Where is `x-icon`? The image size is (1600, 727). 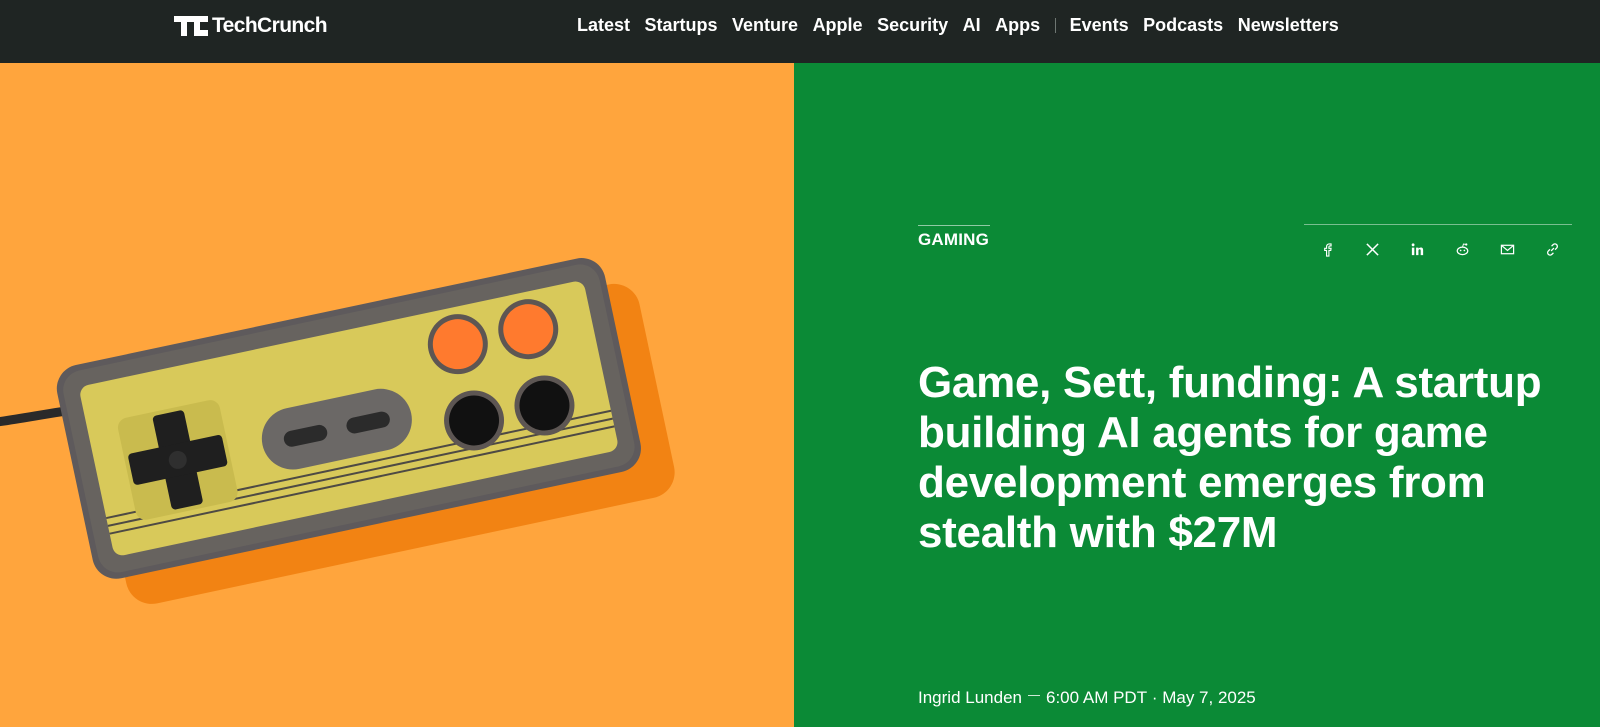
x-icon is located at coordinates (1372, 249).